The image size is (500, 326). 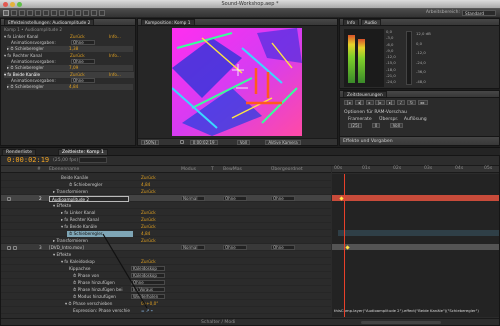 I want to click on zoom-tool-icon, so click(x=22, y=13).